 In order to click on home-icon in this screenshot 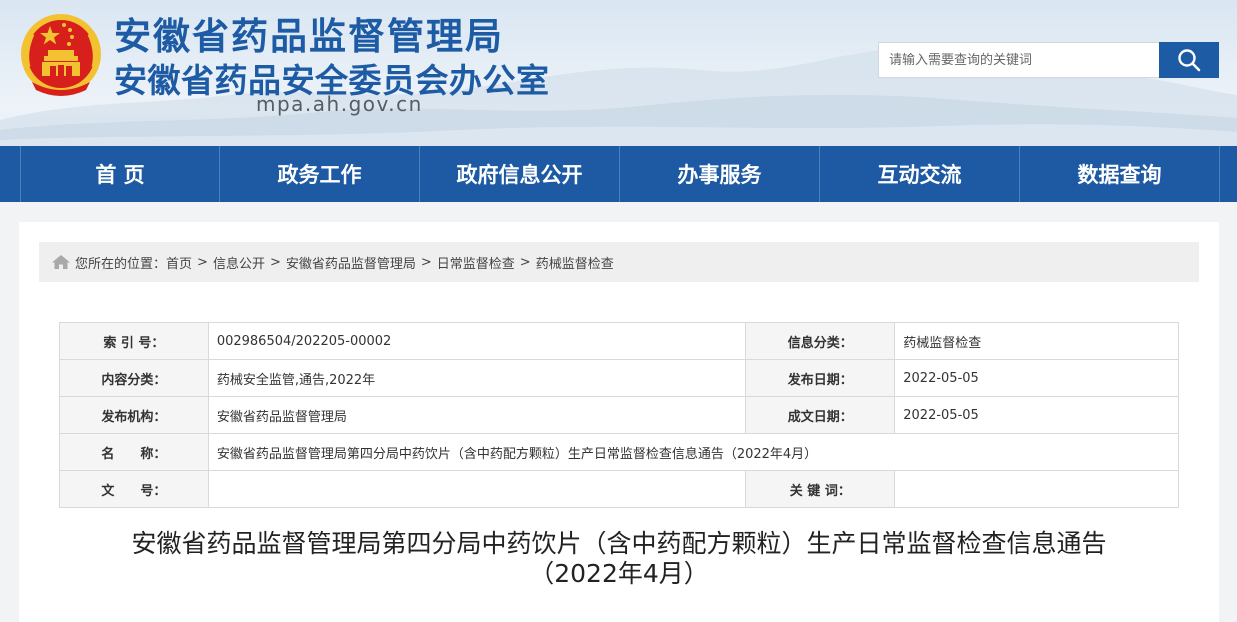, I will do `click(61, 262)`.